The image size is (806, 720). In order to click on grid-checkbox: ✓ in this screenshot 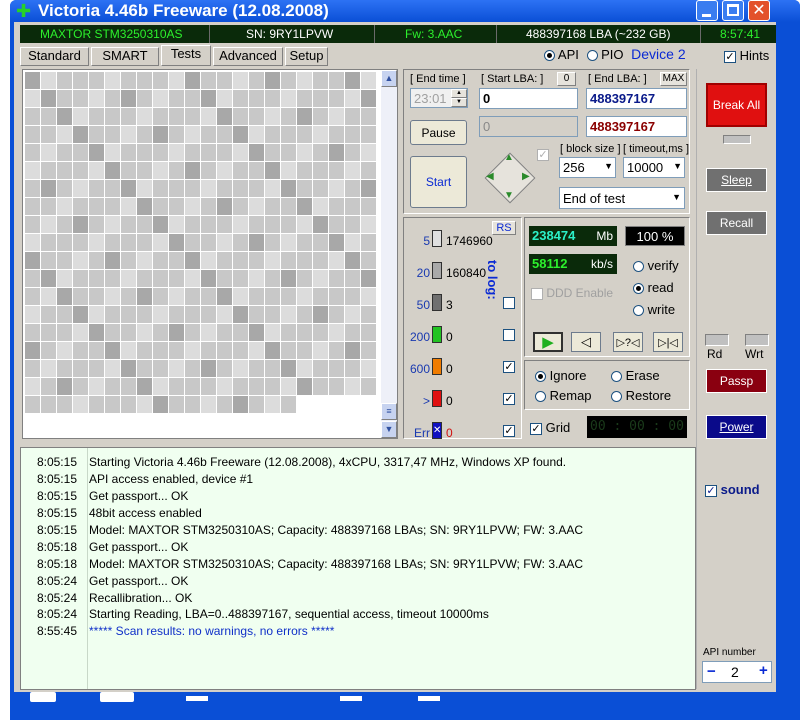, I will do `click(536, 428)`.